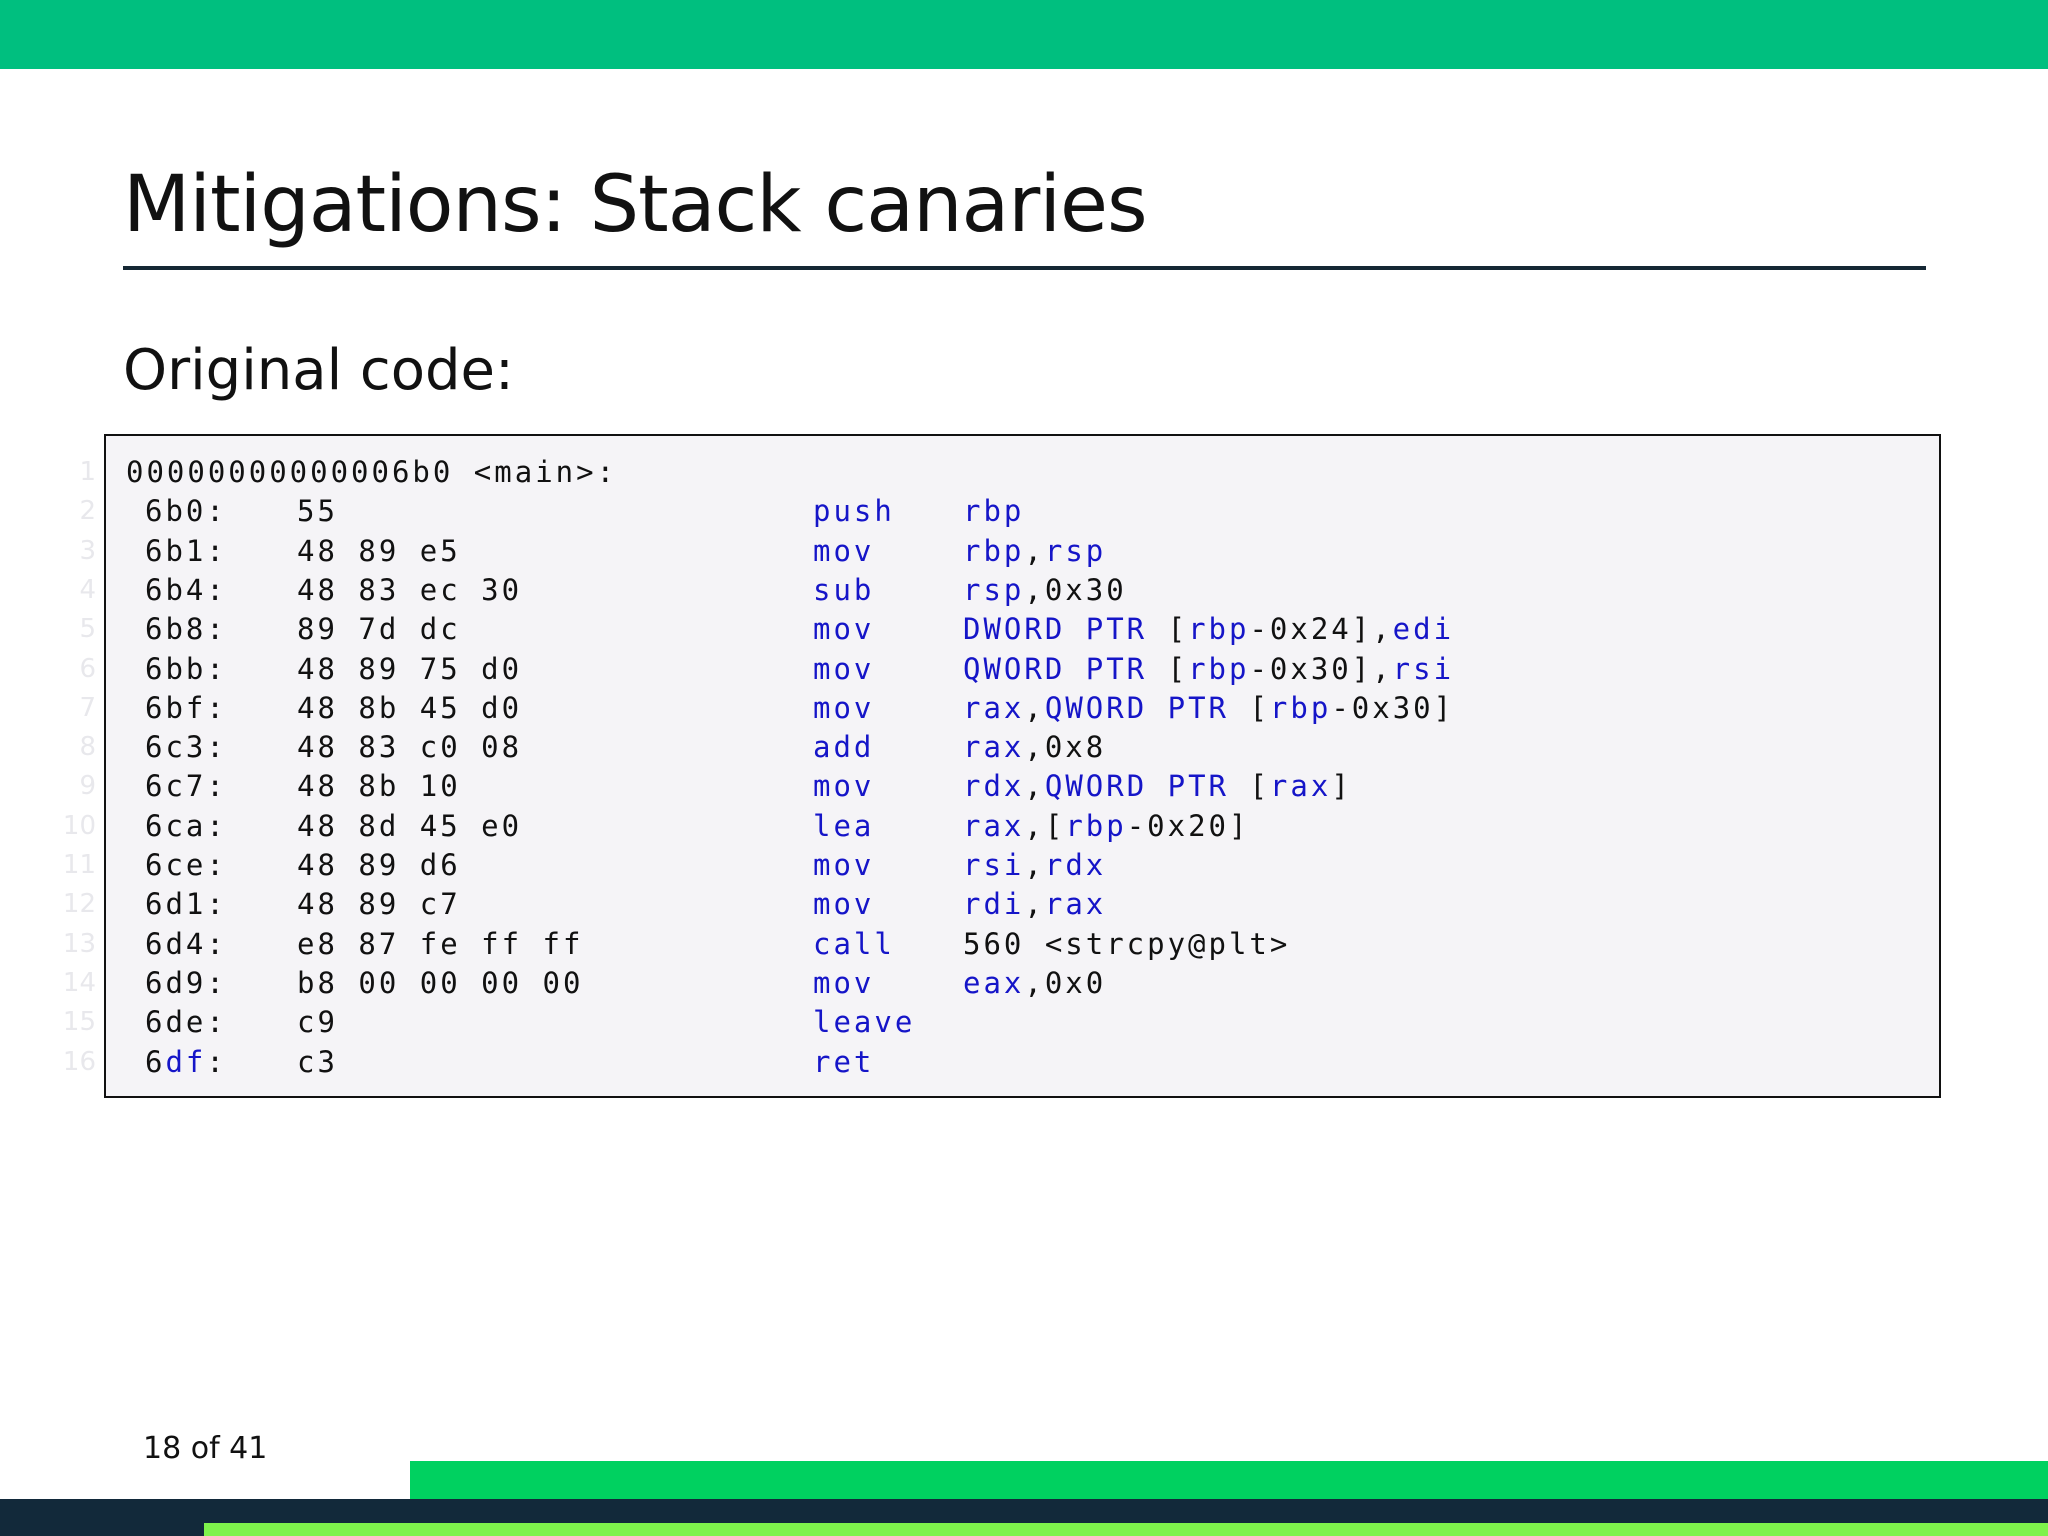 This screenshot has width=2048, height=1536. What do you see at coordinates (635, 205) in the screenshot?
I see `slide-title: Mitigations: Stack canaries` at bounding box center [635, 205].